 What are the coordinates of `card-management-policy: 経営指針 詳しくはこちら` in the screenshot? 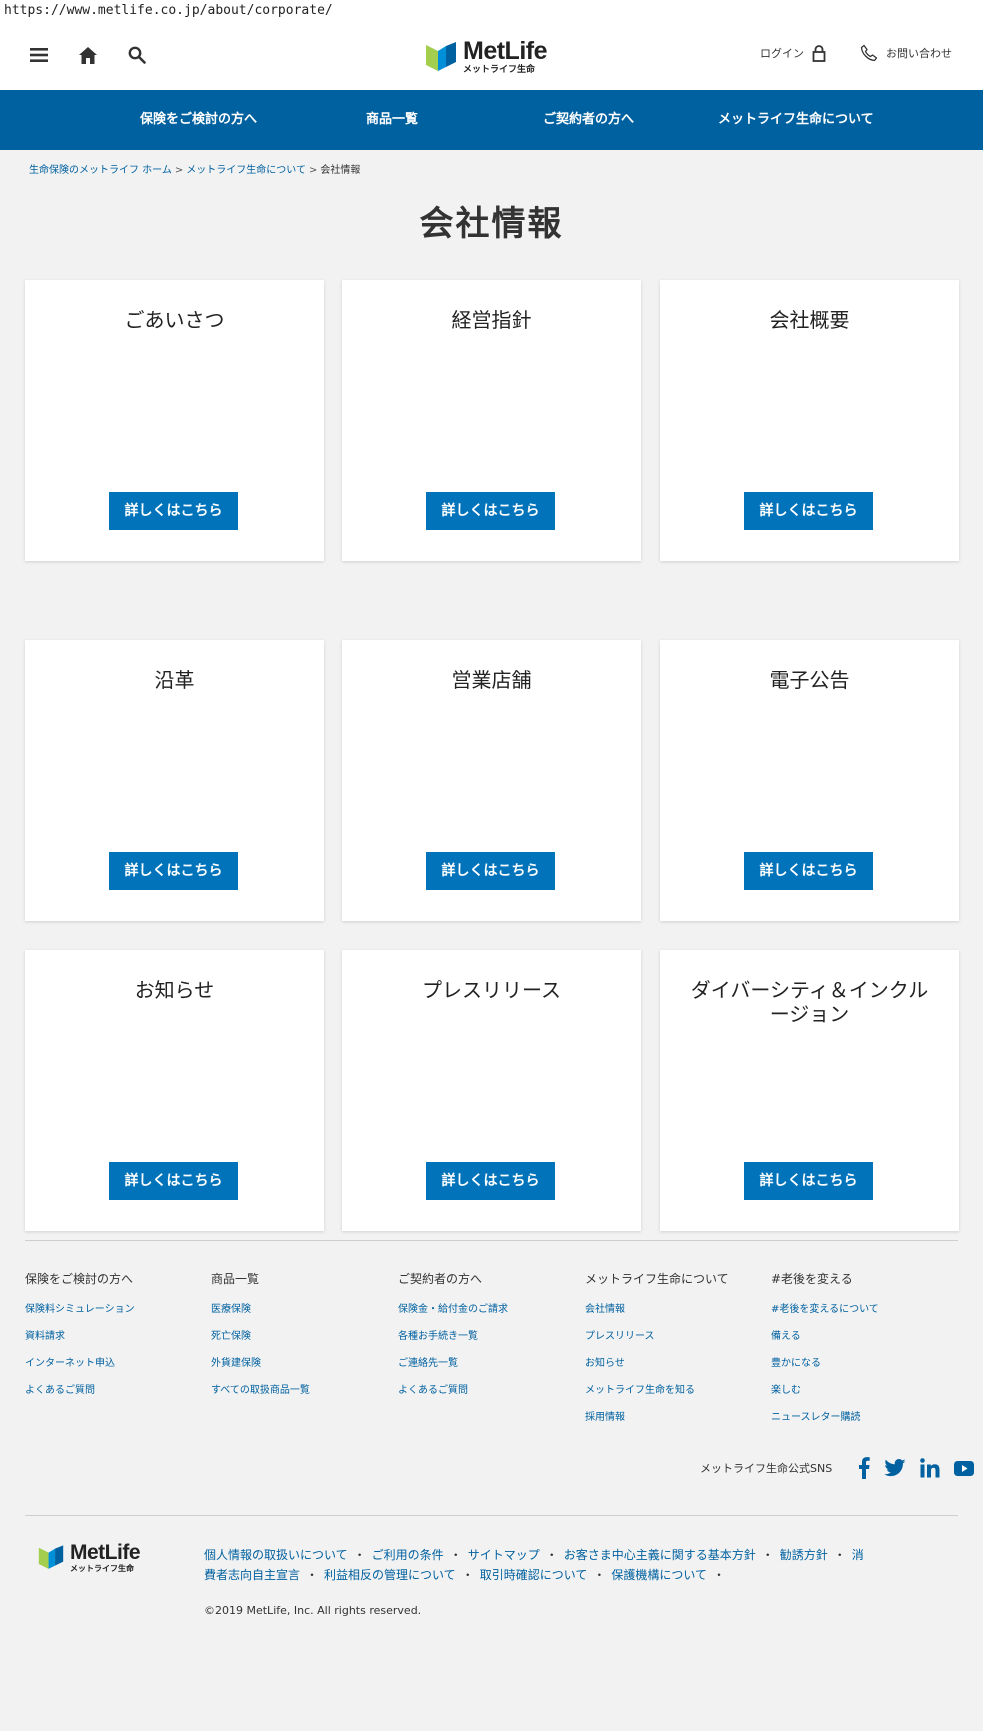 It's located at (491, 420).